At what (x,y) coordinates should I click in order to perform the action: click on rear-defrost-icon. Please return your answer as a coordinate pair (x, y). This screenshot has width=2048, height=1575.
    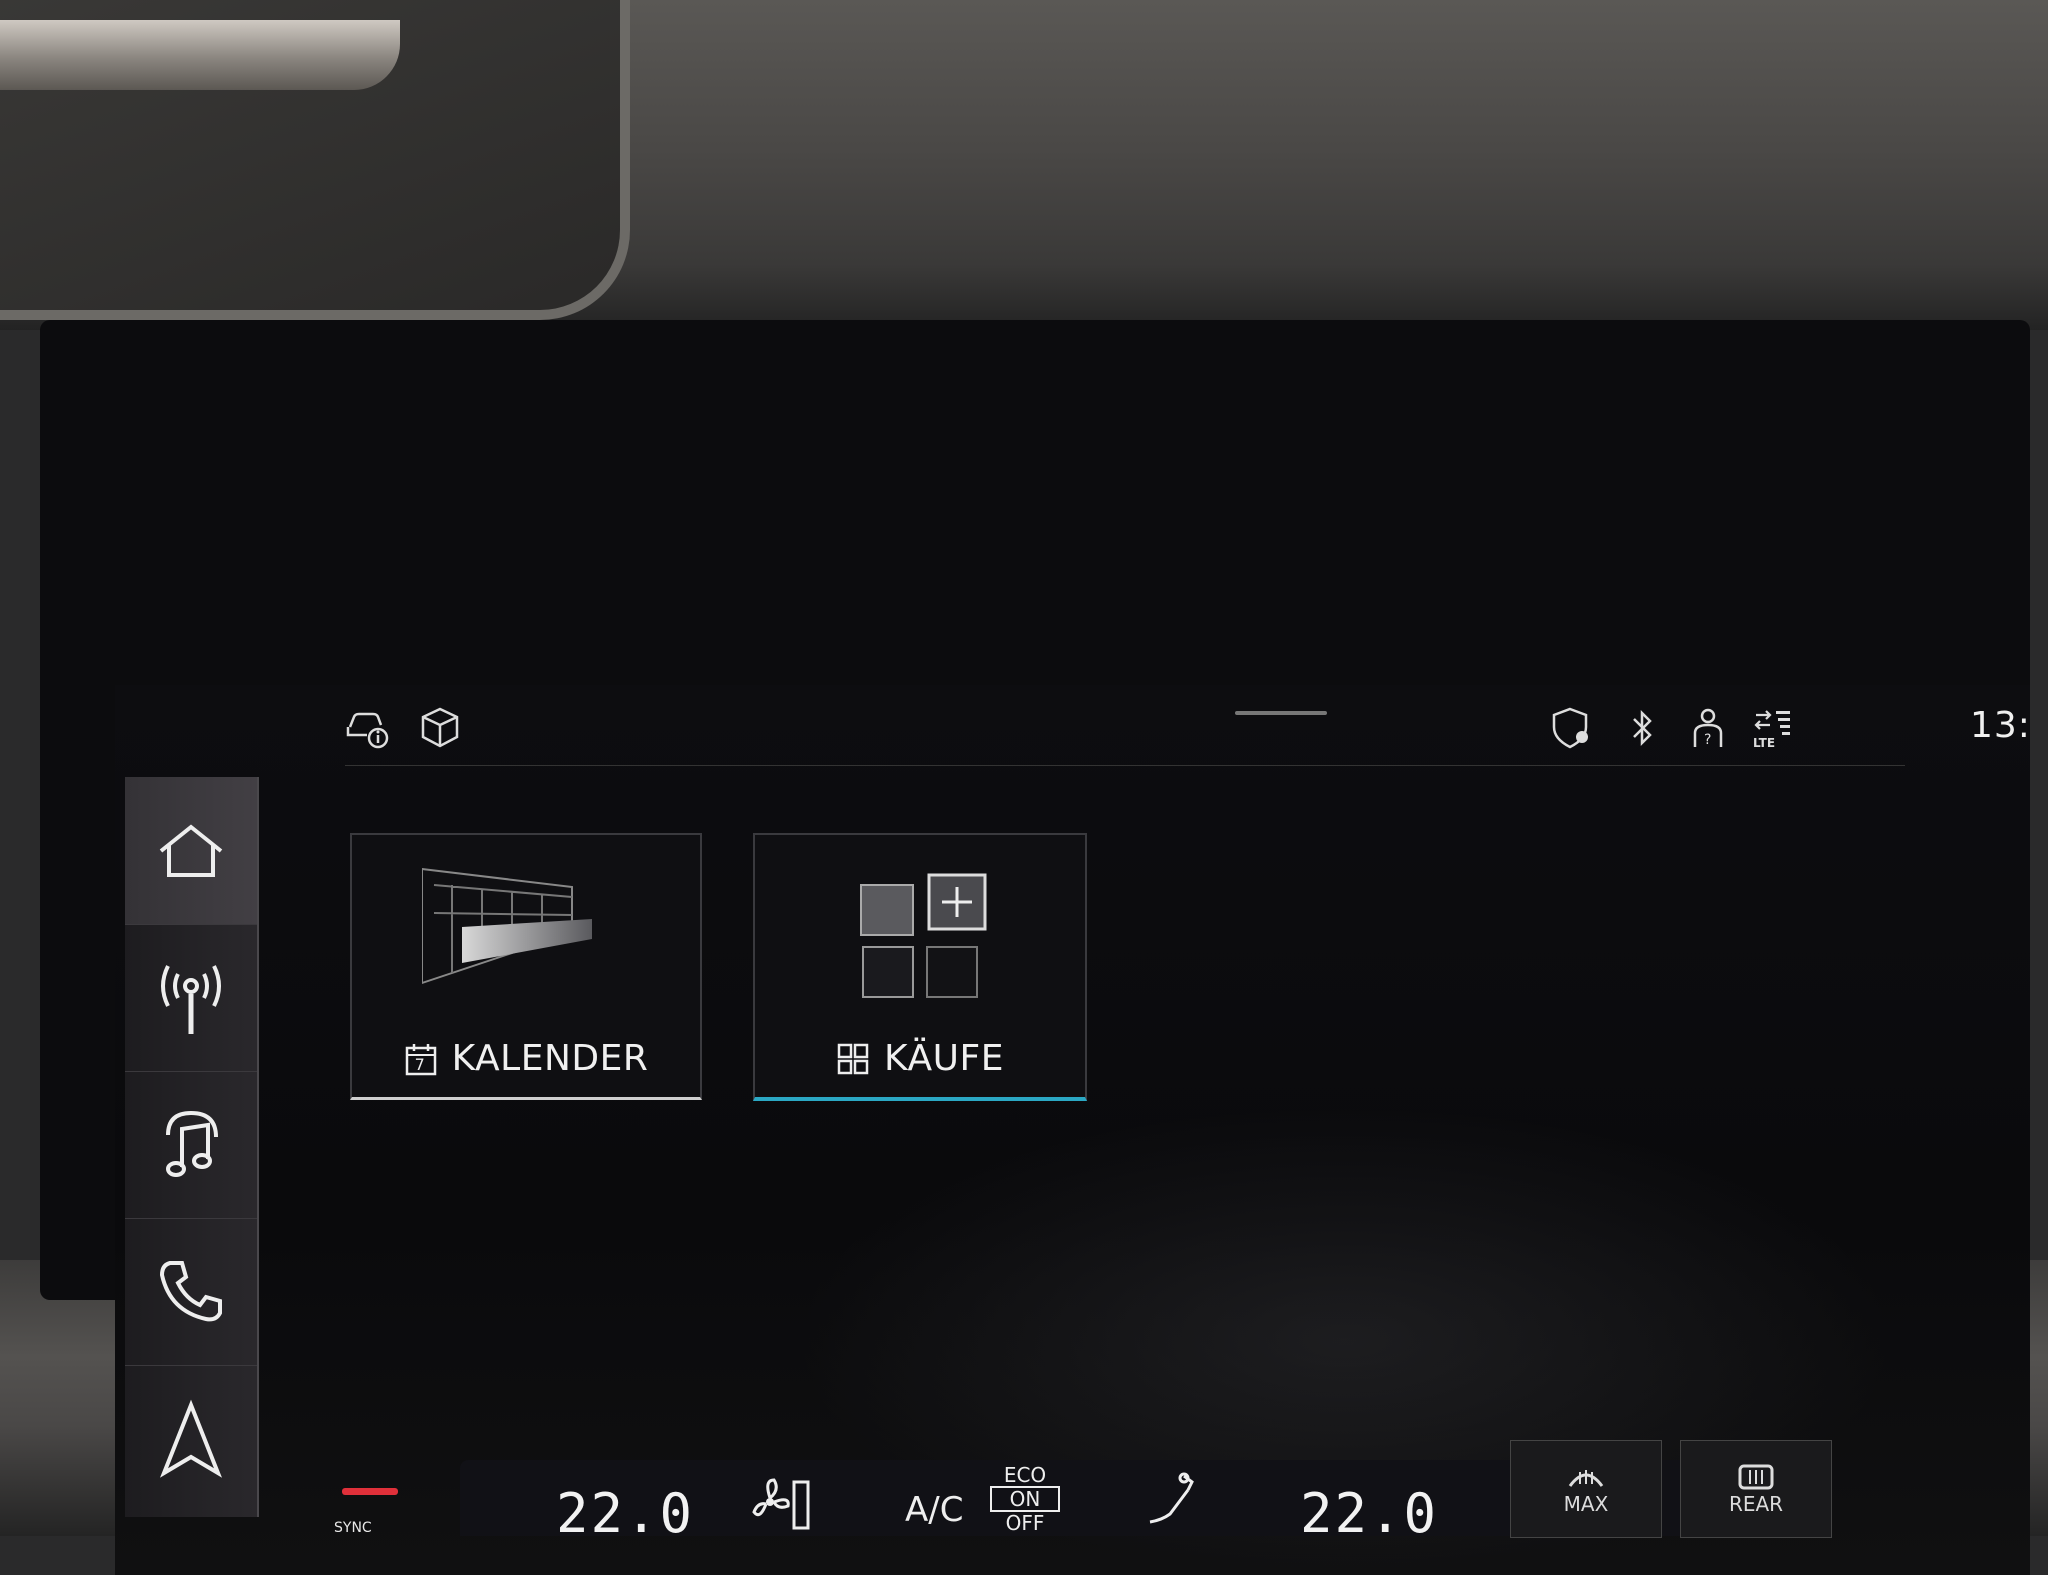
    Looking at the image, I should click on (1756, 1477).